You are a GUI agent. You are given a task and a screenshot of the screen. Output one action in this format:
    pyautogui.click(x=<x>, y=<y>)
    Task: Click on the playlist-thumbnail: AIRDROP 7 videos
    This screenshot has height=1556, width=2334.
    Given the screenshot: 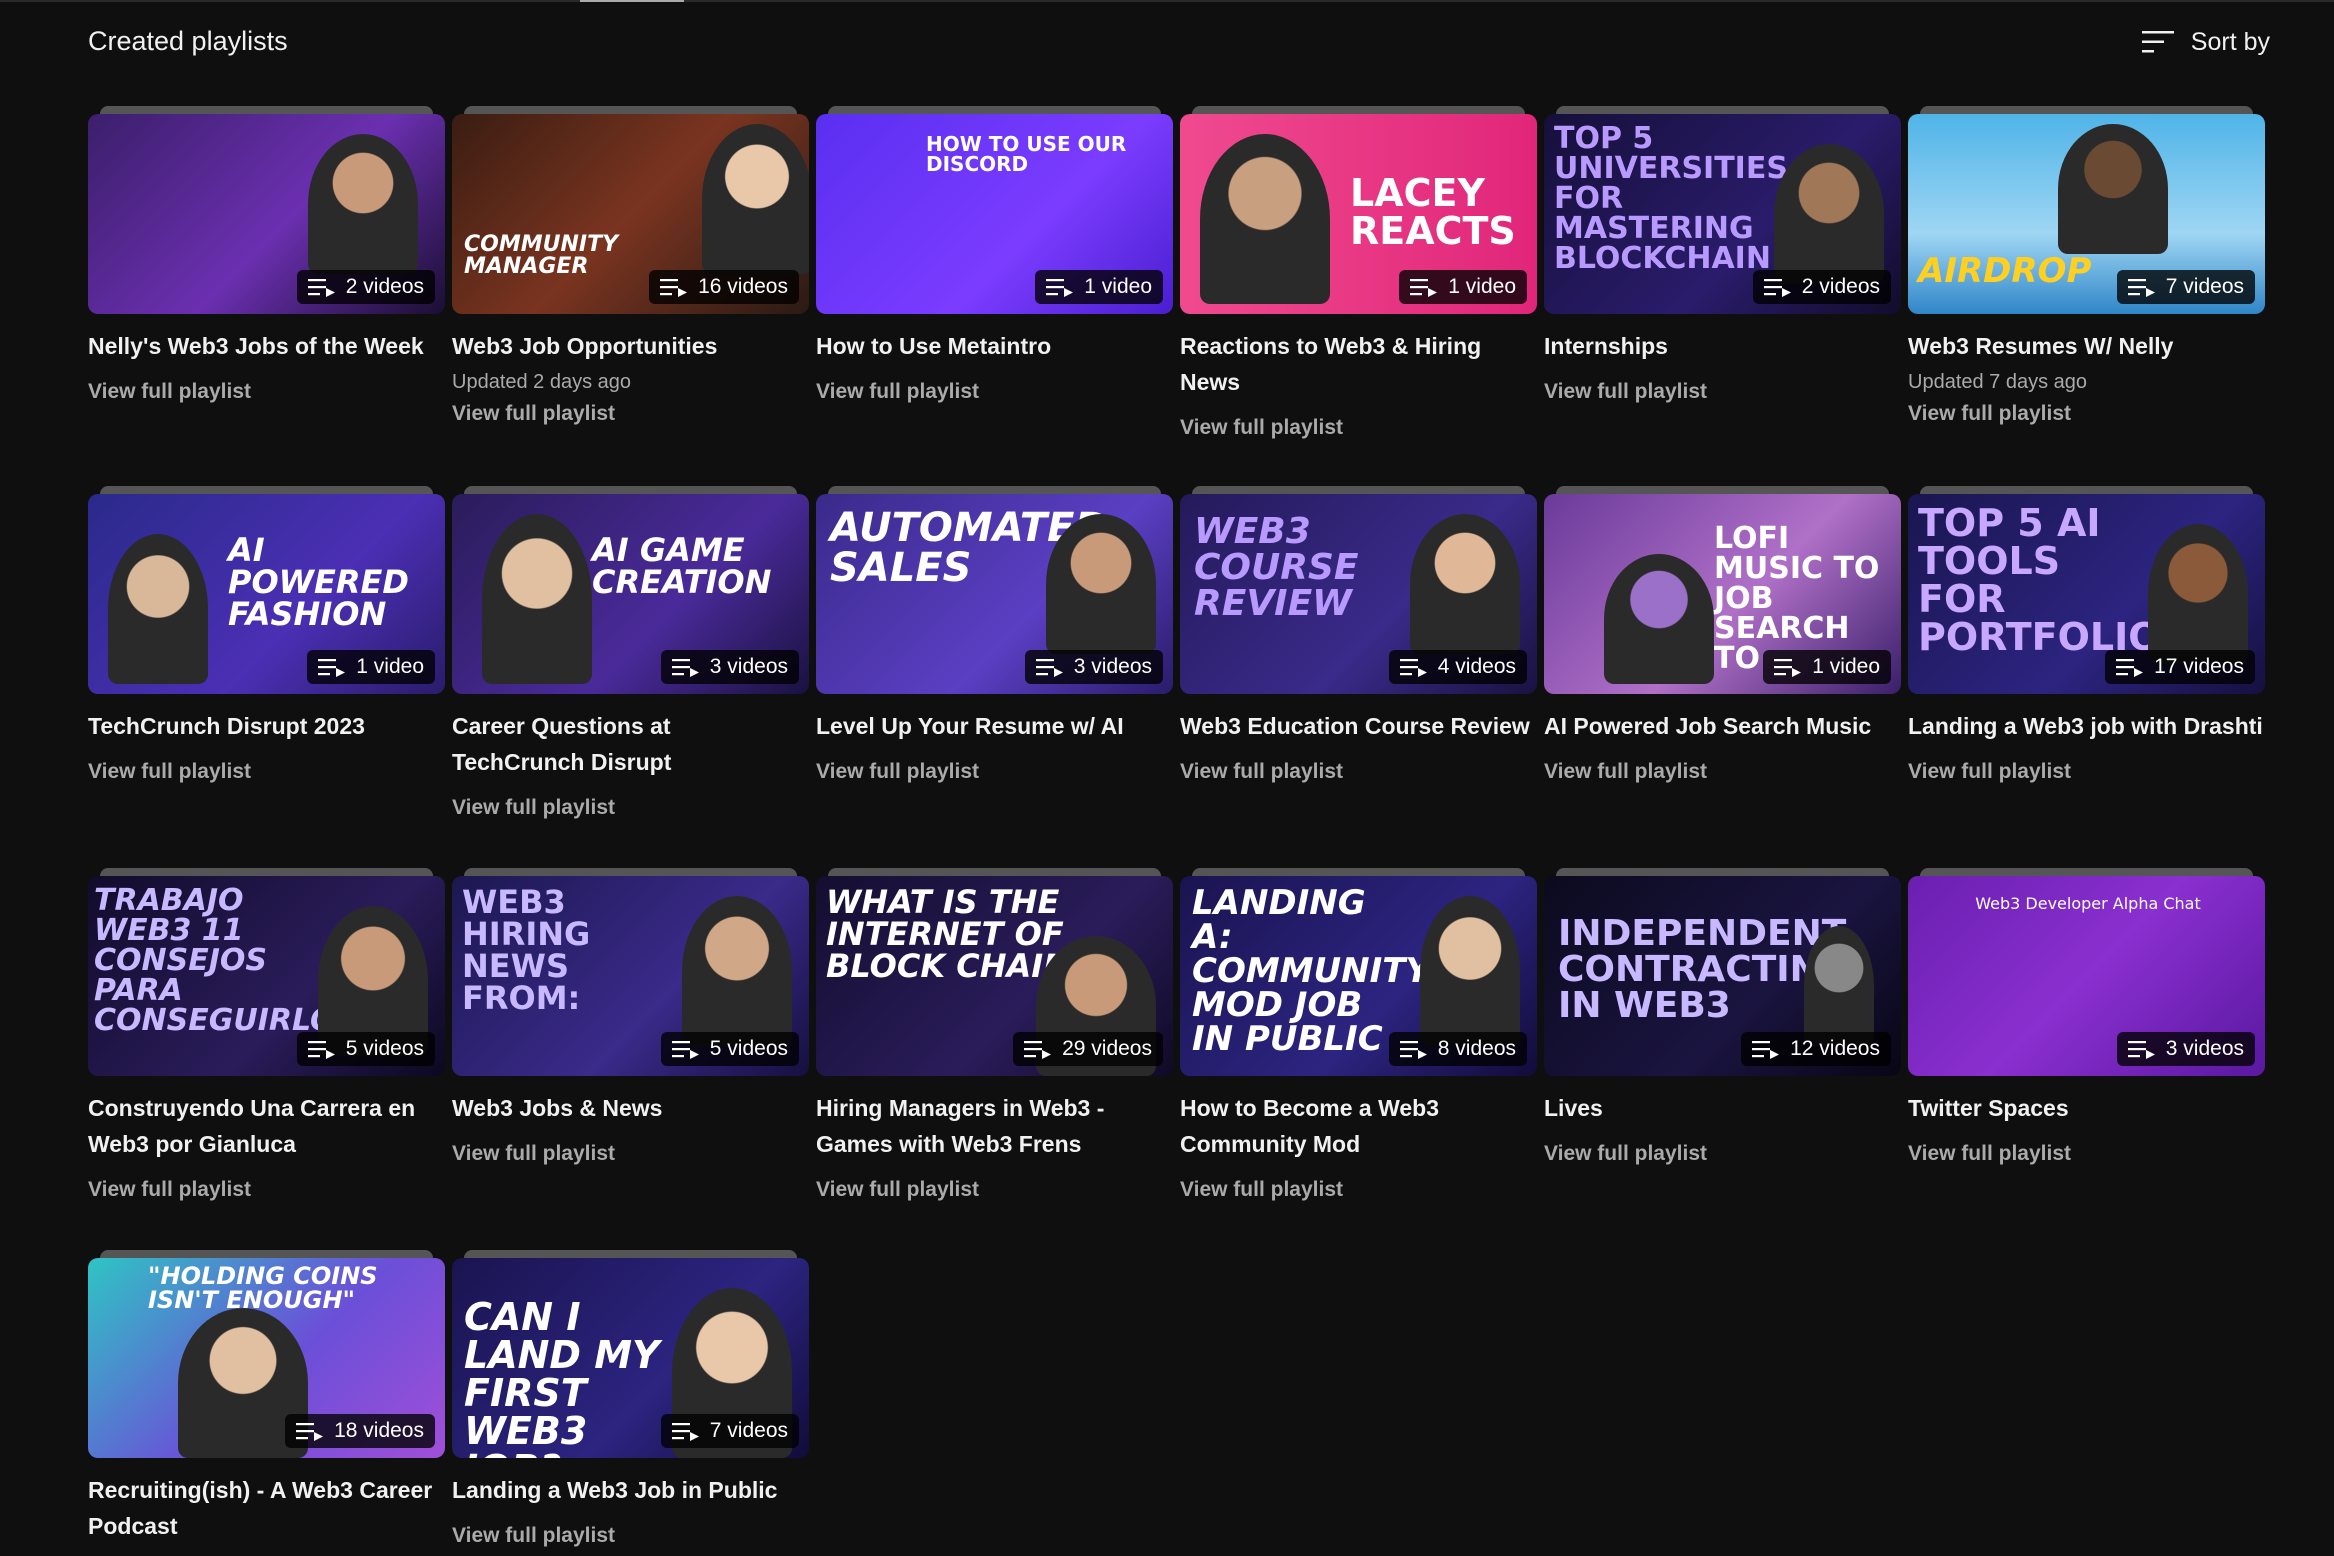 What is the action you would take?
    pyautogui.click(x=2086, y=210)
    